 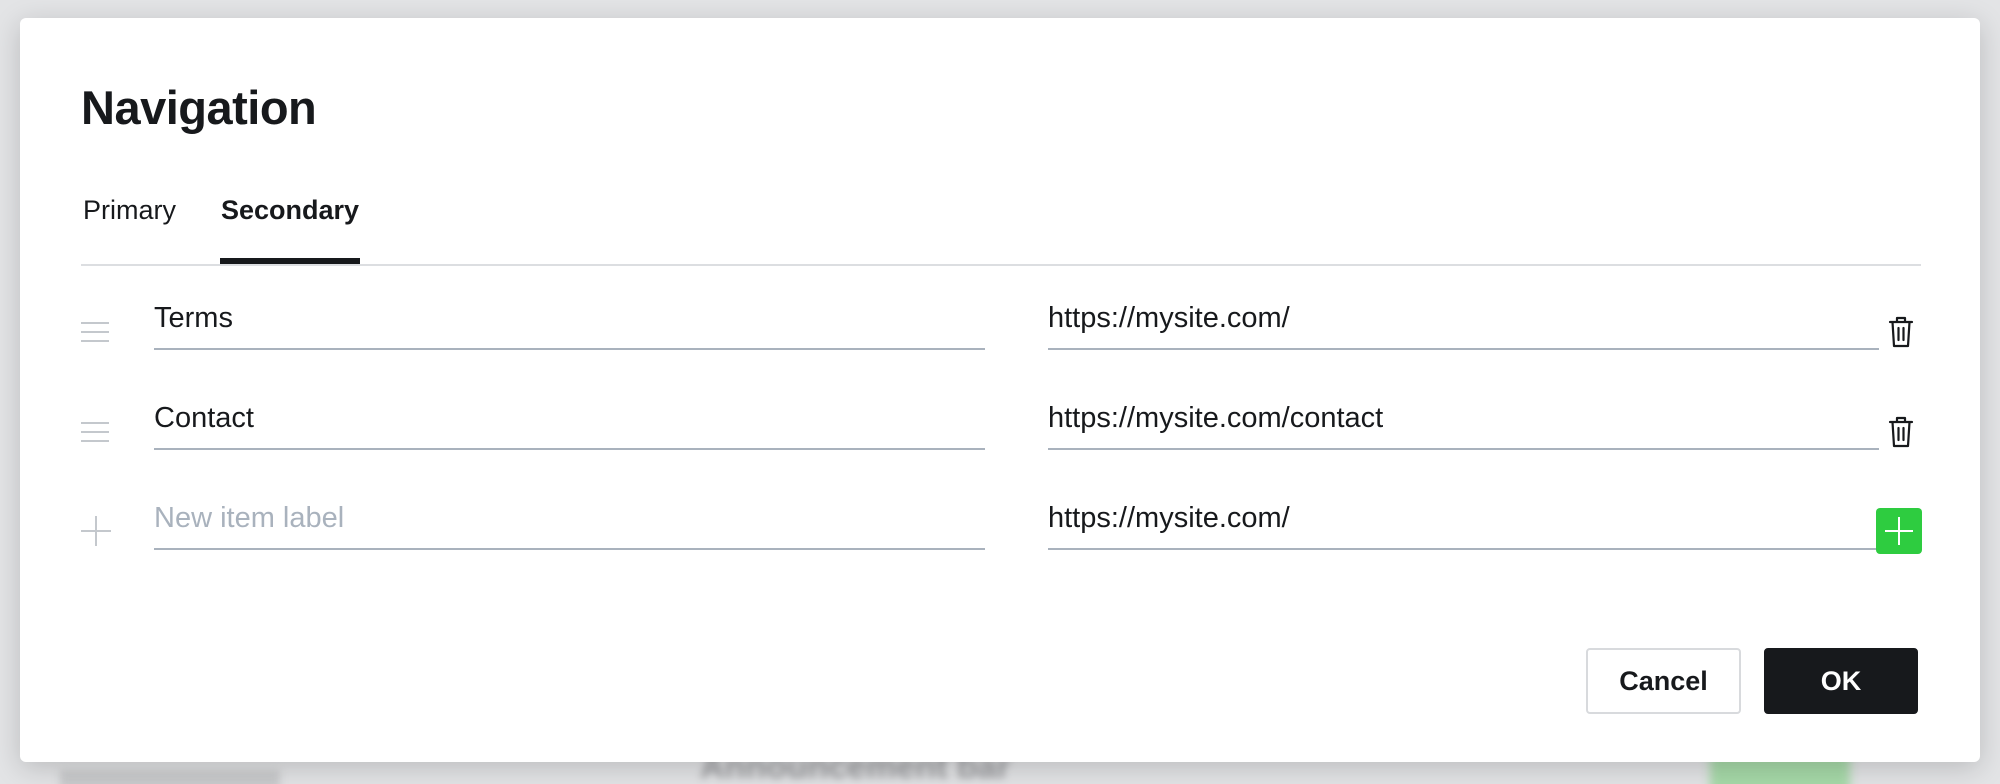 What do you see at coordinates (1841, 681) in the screenshot?
I see `ok-button: OK` at bounding box center [1841, 681].